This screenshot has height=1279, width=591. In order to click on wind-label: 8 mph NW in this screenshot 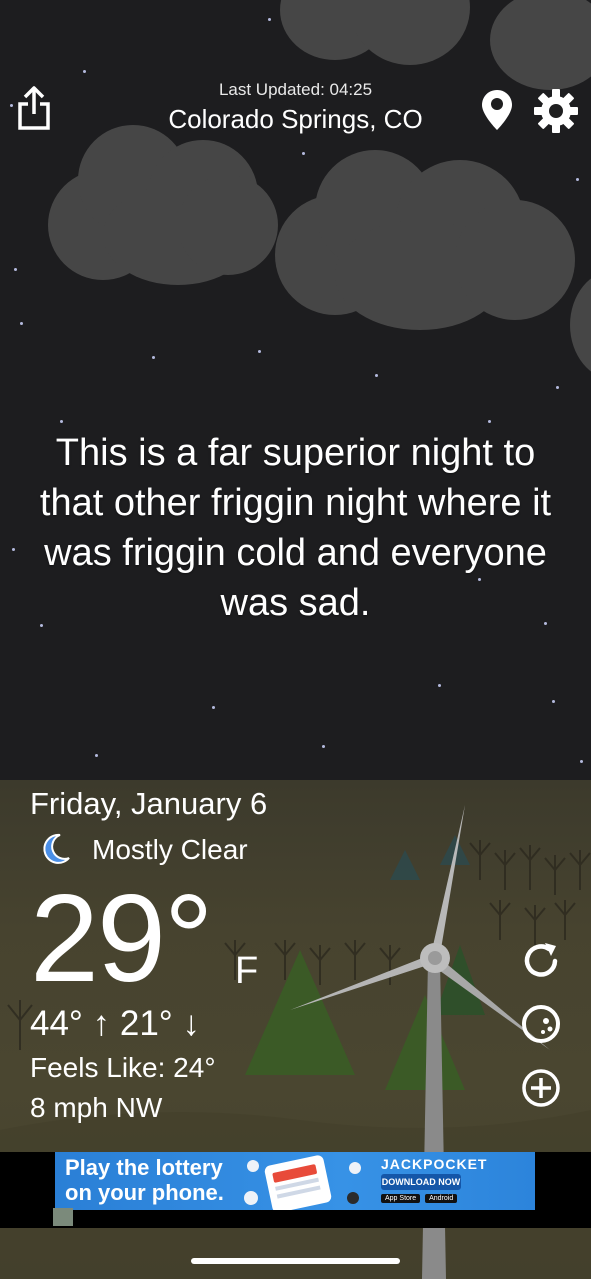, I will do `click(96, 1107)`.